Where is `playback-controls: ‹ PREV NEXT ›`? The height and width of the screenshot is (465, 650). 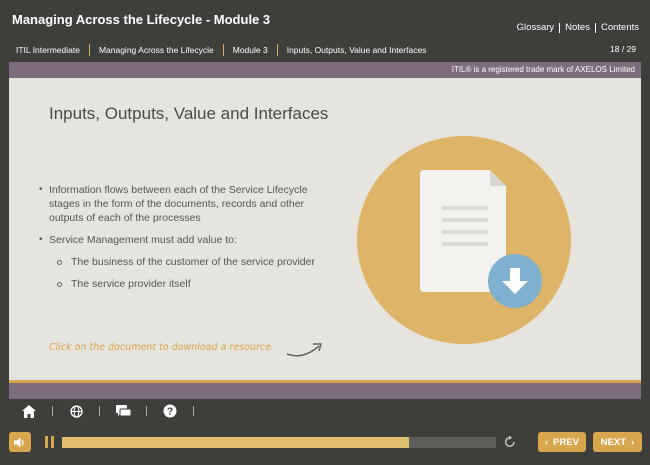 playback-controls: ‹ PREV NEXT › is located at coordinates (325, 442).